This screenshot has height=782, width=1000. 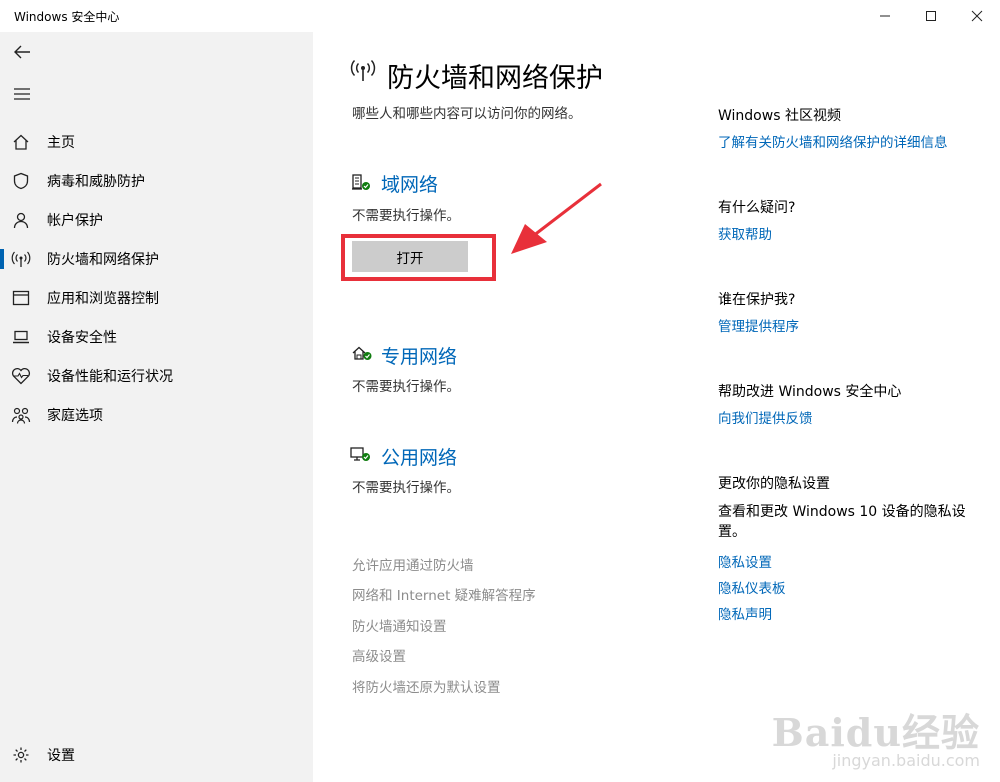 I want to click on give-feedback-link: 向我们提供反馈, so click(x=765, y=417).